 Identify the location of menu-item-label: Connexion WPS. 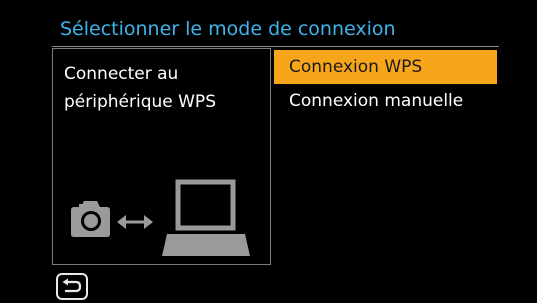
(356, 67).